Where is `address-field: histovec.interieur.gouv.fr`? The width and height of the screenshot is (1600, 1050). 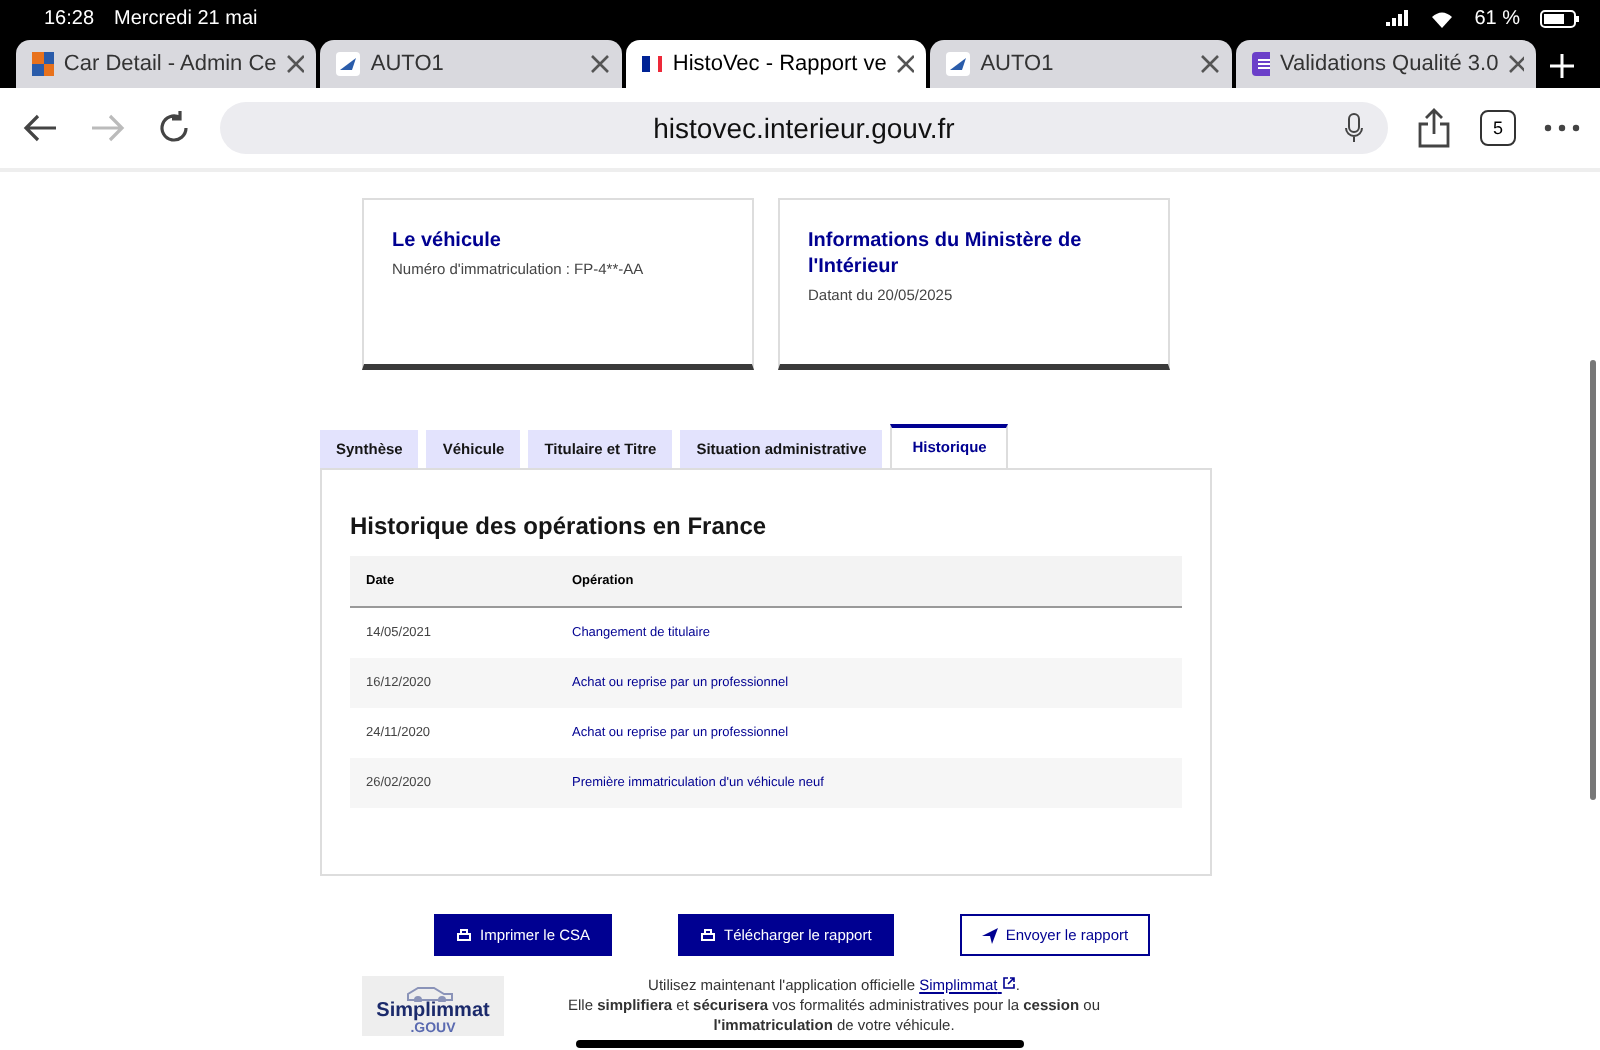
address-field: histovec.interieur.gouv.fr is located at coordinates (804, 128).